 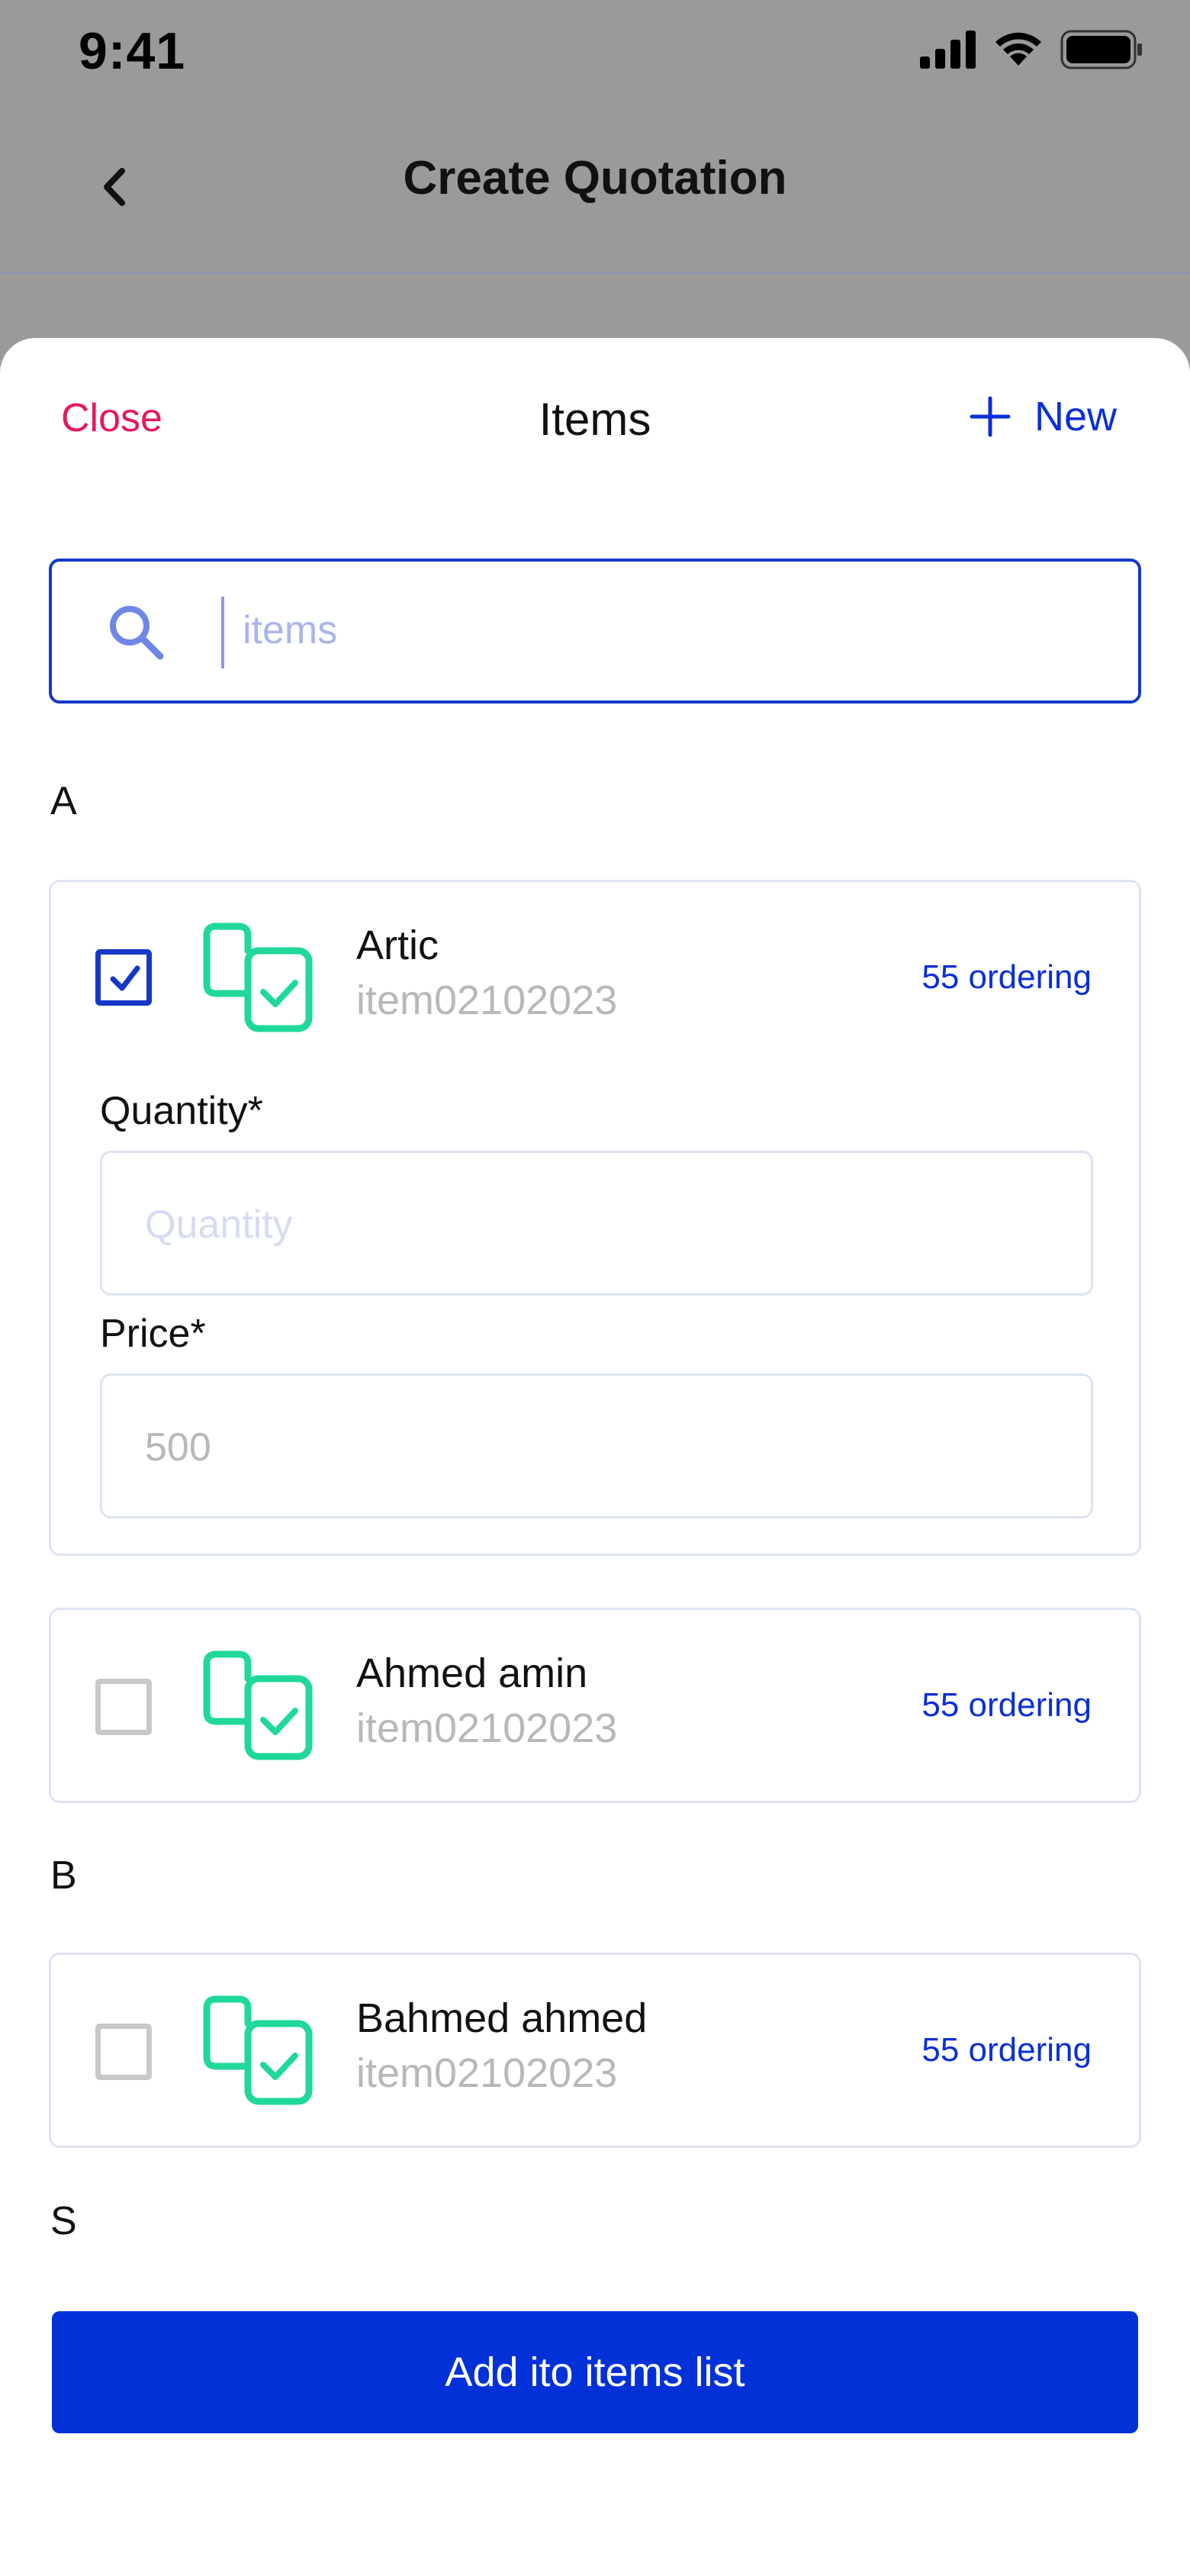 I want to click on price-field, so click(x=596, y=1445).